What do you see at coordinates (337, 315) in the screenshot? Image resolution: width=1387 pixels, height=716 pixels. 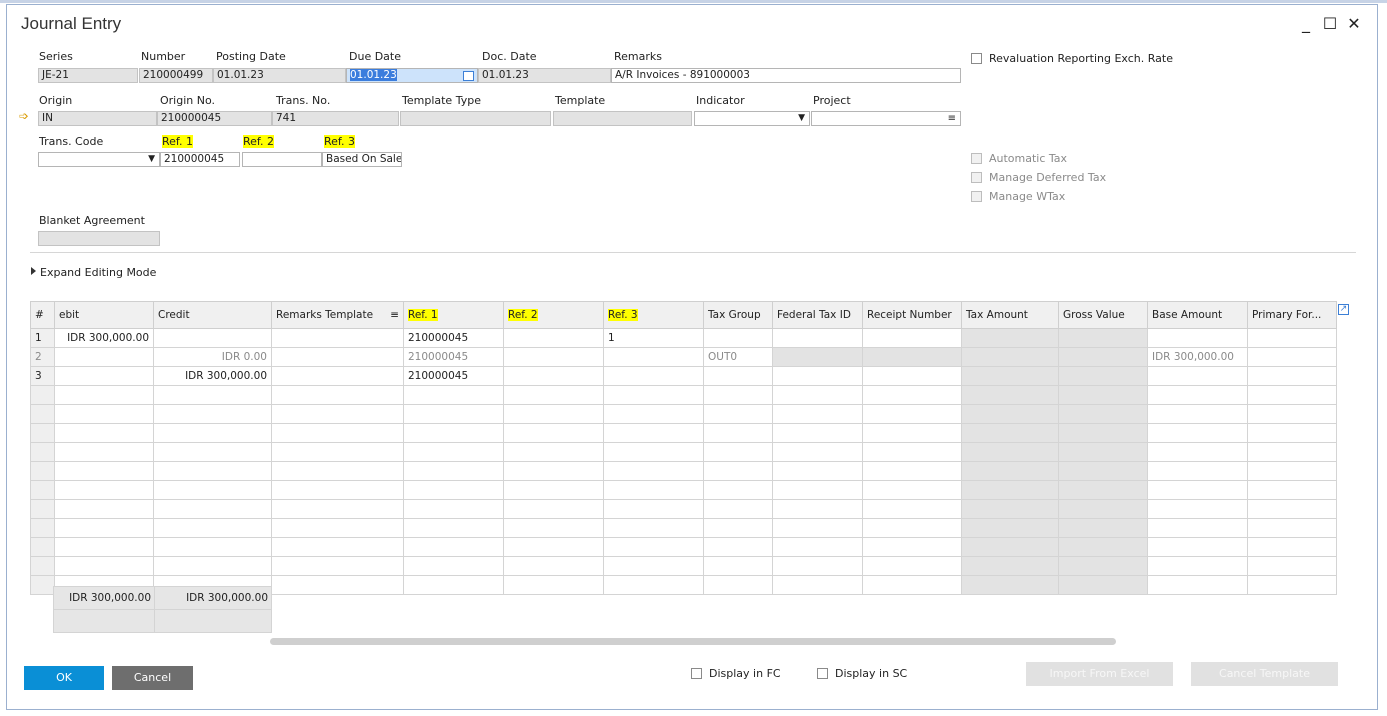 I see `col-header-remarks-template: Remarks Template ≡` at bounding box center [337, 315].